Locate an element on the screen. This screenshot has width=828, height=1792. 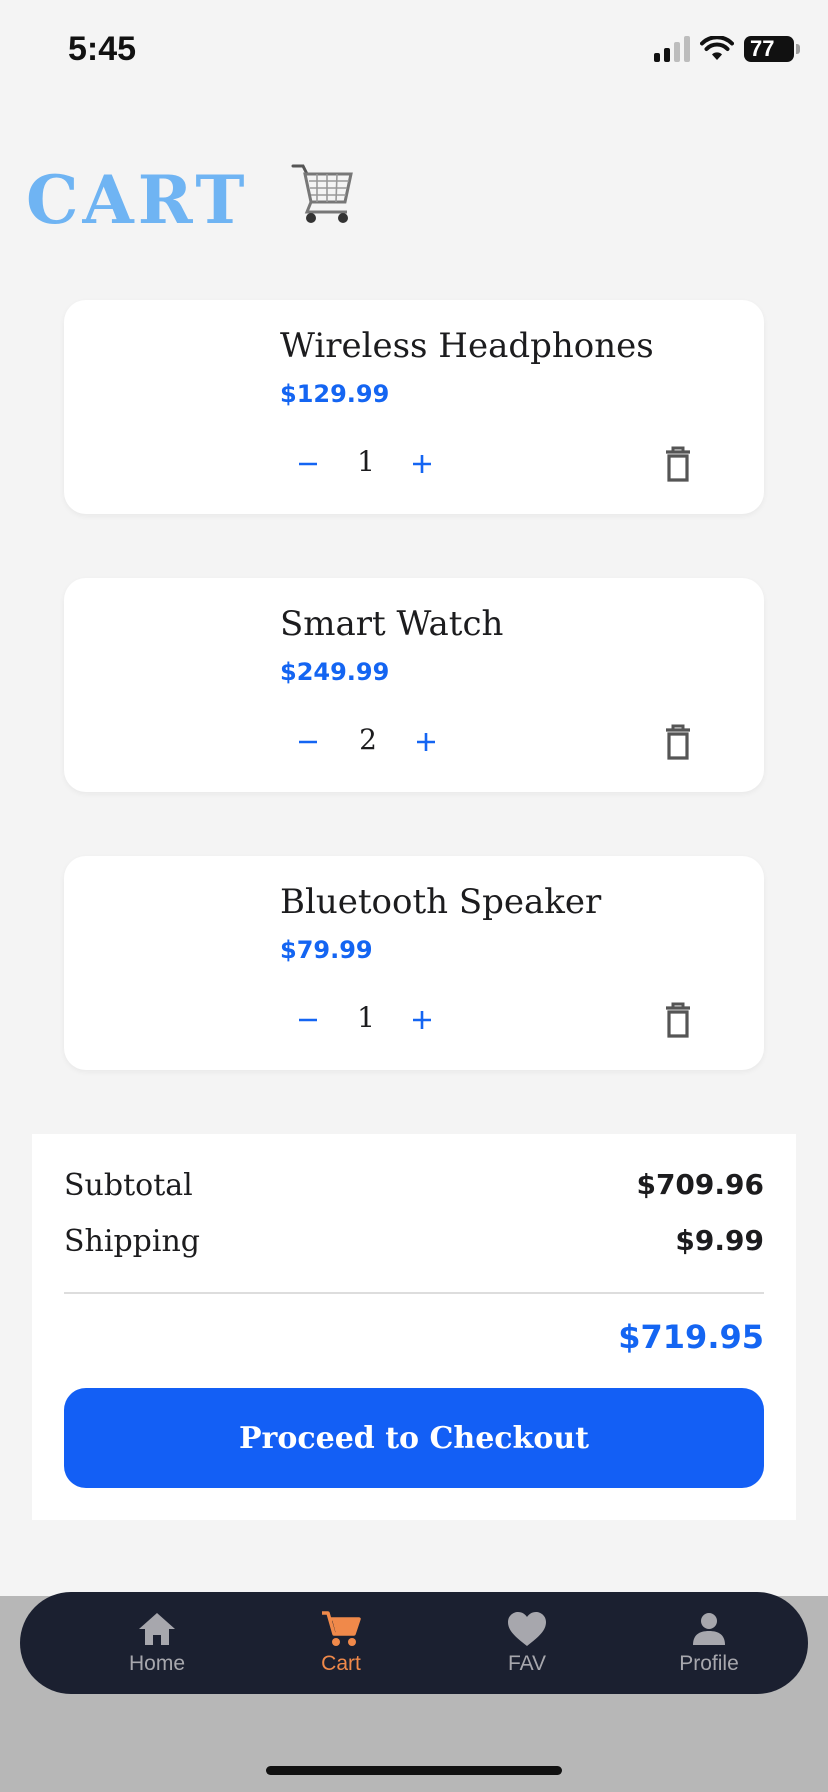
wifi-icon is located at coordinates (717, 48).